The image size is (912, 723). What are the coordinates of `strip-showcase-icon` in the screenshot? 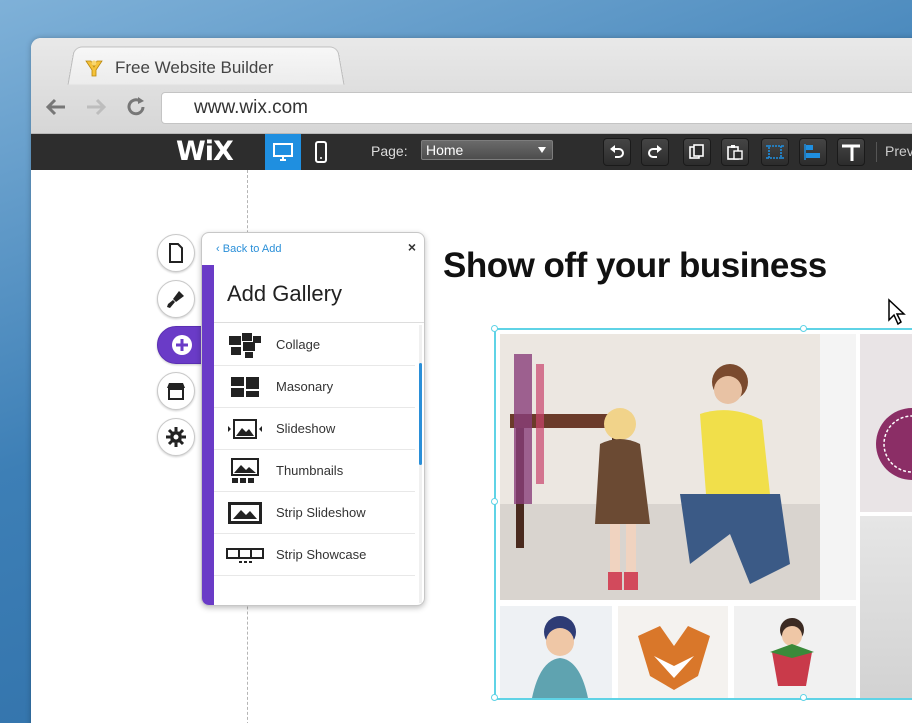 It's located at (245, 555).